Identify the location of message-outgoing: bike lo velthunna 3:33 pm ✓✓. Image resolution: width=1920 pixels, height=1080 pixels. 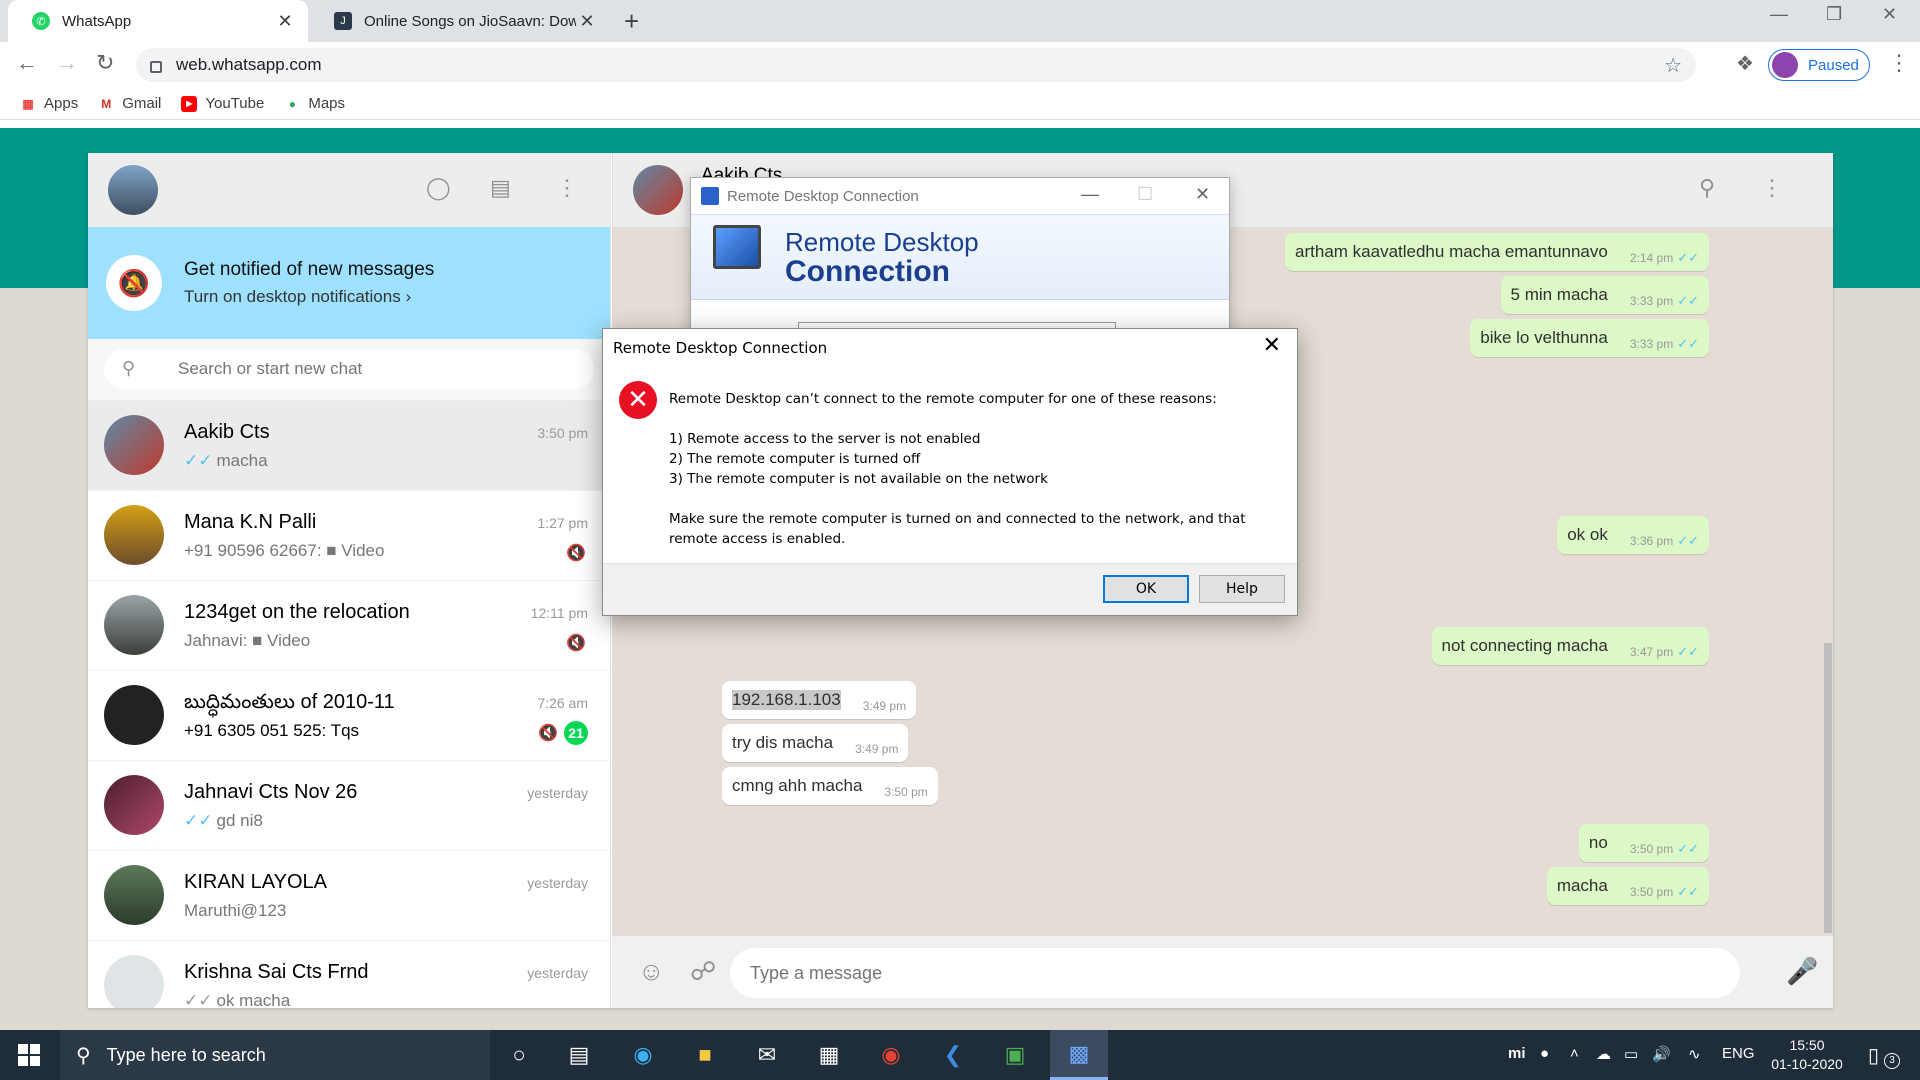
(1589, 338).